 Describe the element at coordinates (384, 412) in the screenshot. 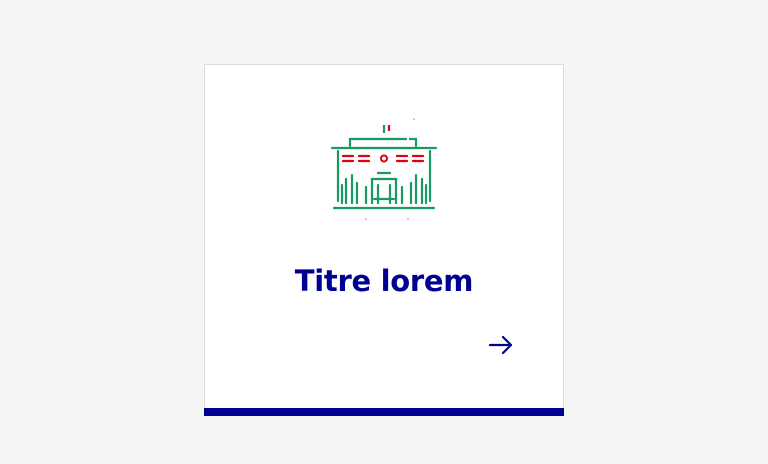

I see `tile-bottom-accent-bar` at that location.